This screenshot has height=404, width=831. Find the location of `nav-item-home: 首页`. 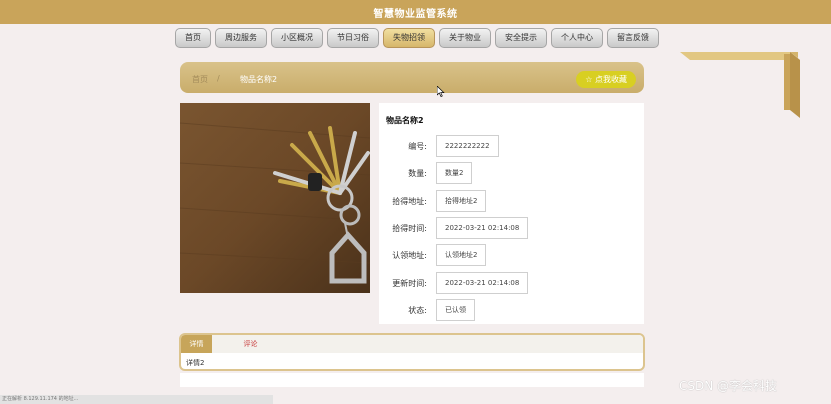

nav-item-home: 首页 is located at coordinates (193, 38).